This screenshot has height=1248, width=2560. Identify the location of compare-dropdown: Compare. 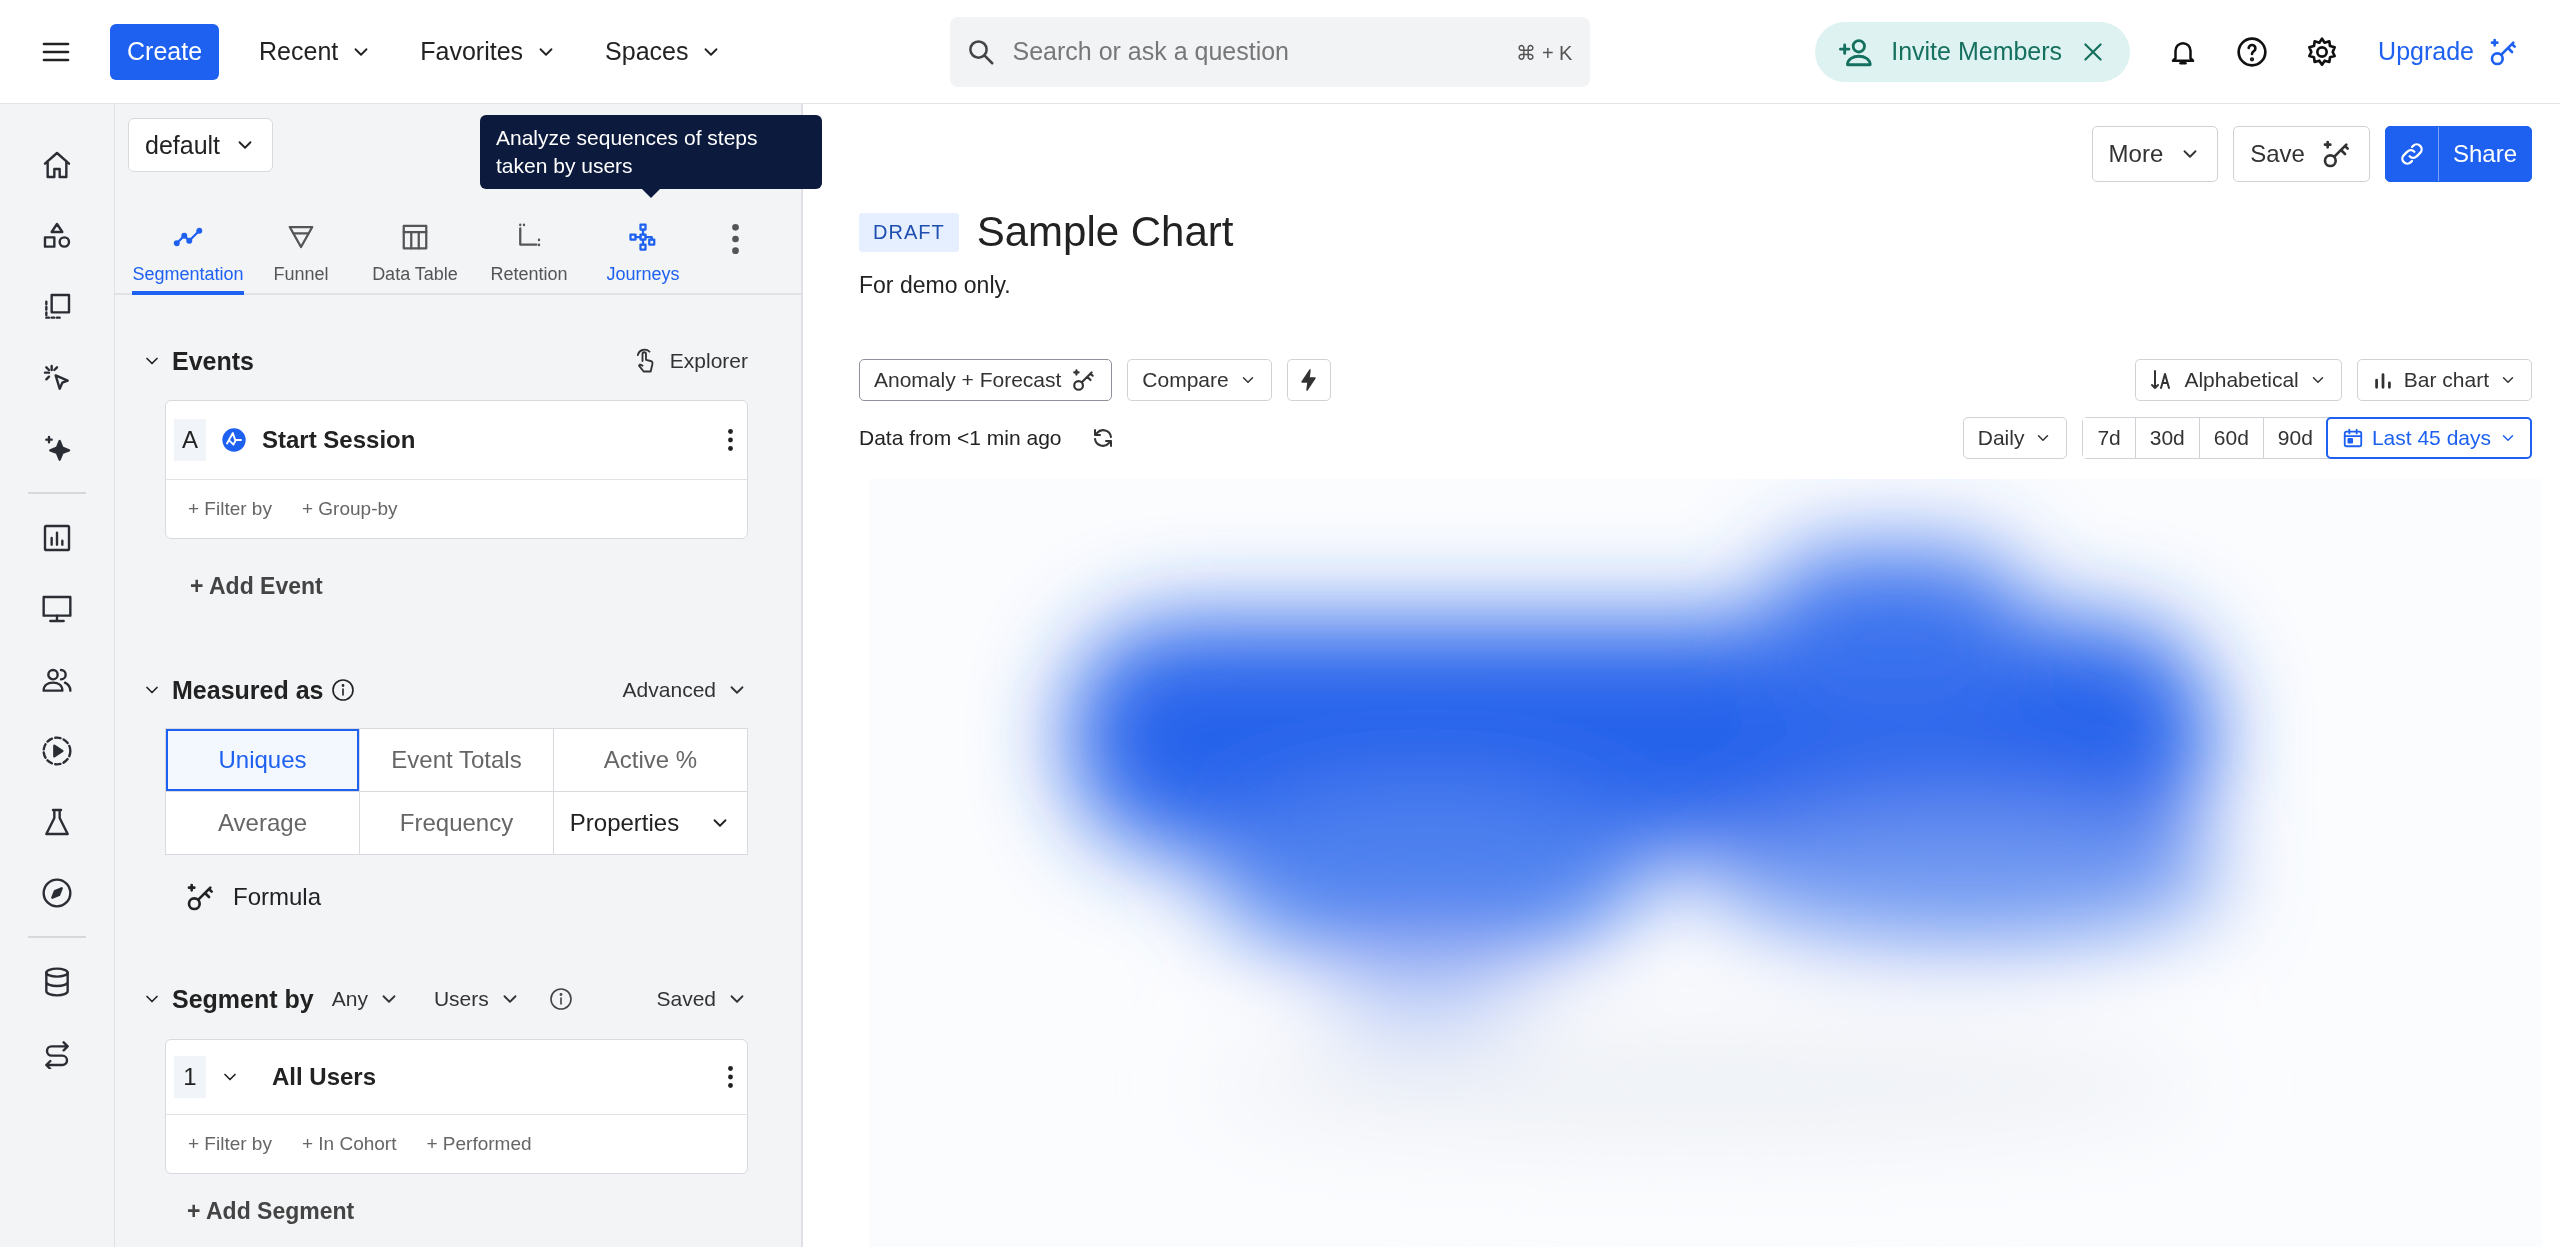
(1199, 380).